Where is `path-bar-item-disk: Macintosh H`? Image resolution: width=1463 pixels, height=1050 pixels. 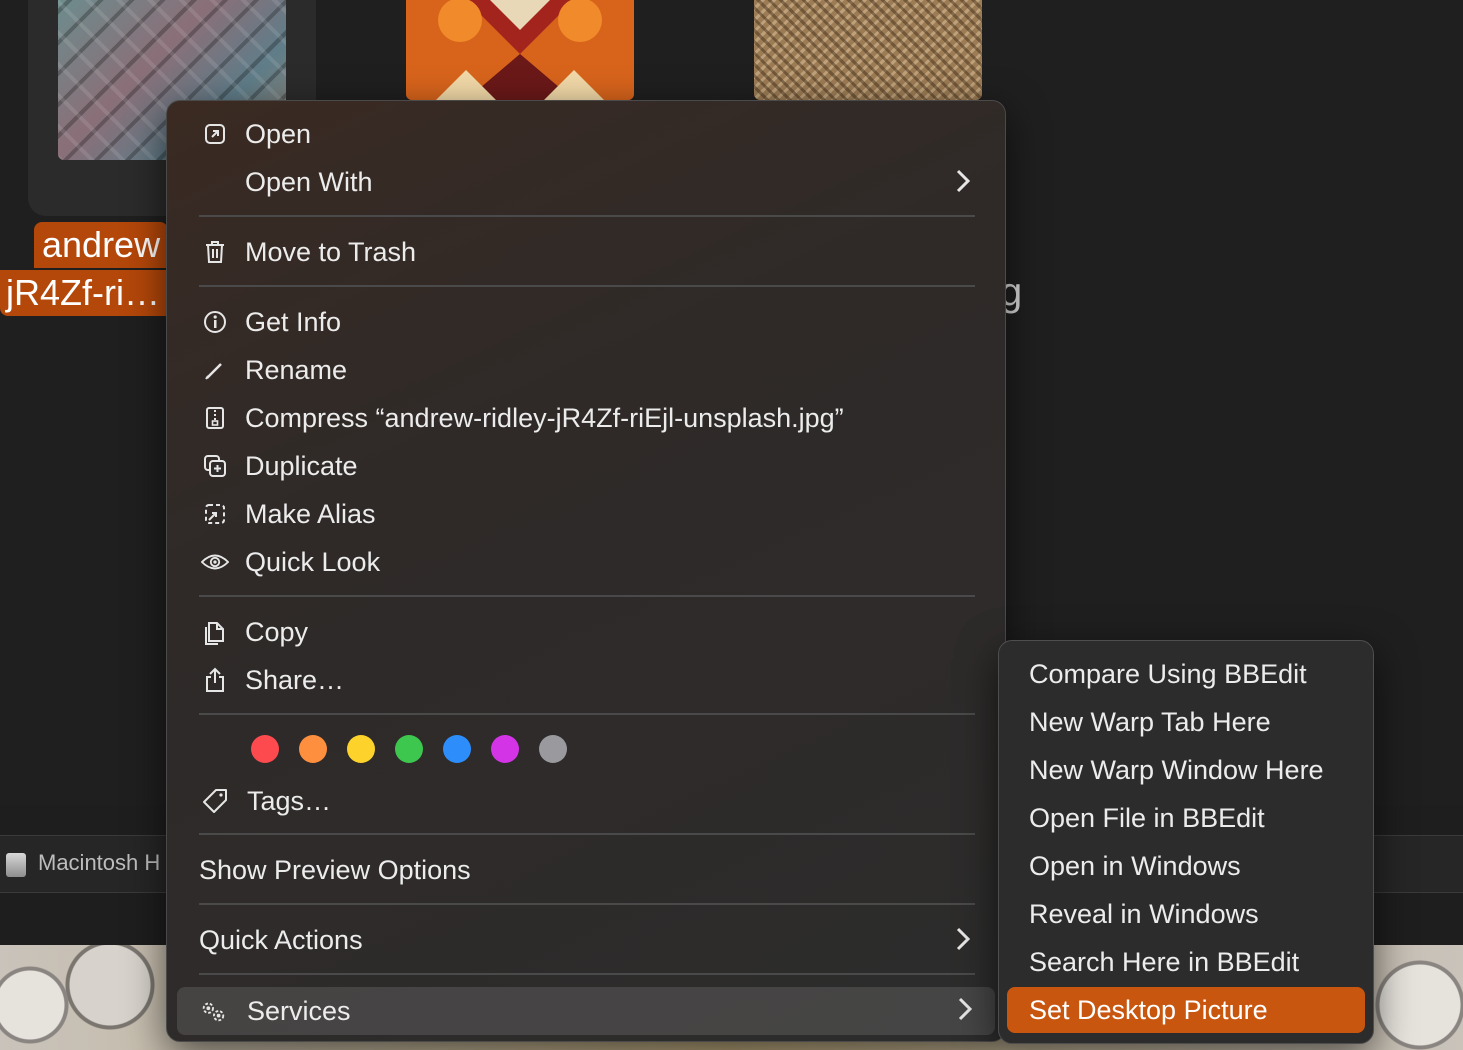 path-bar-item-disk: Macintosh H is located at coordinates (99, 863).